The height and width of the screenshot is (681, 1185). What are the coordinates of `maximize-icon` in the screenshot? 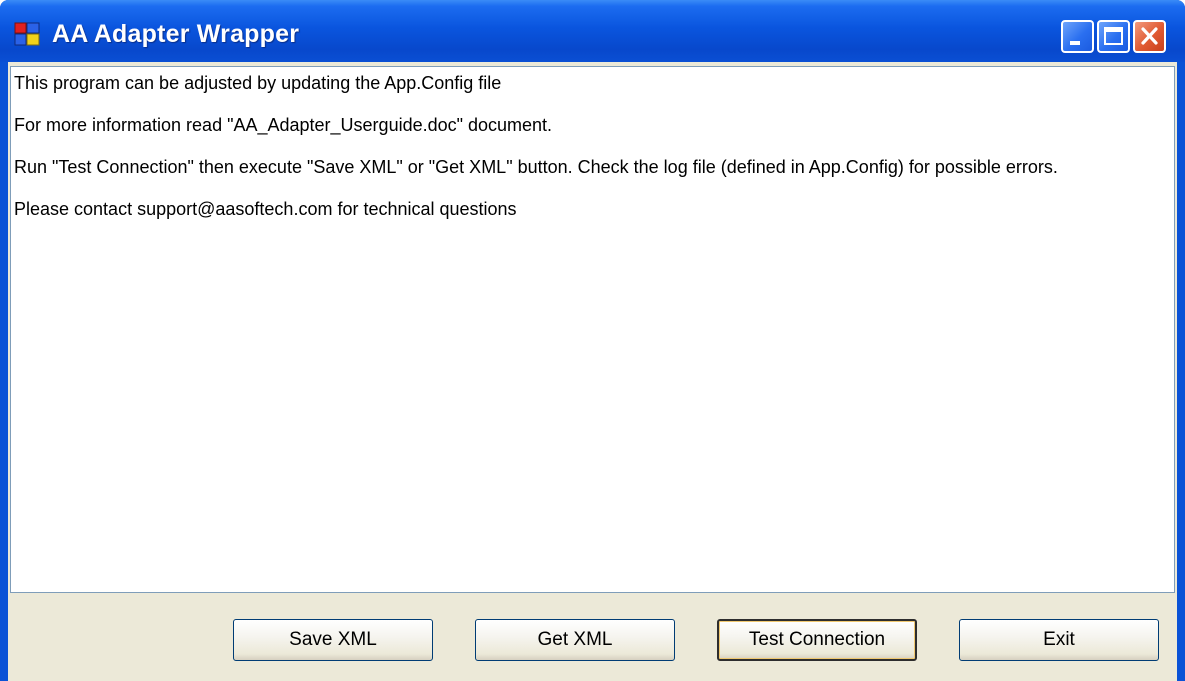 It's located at (1113, 36).